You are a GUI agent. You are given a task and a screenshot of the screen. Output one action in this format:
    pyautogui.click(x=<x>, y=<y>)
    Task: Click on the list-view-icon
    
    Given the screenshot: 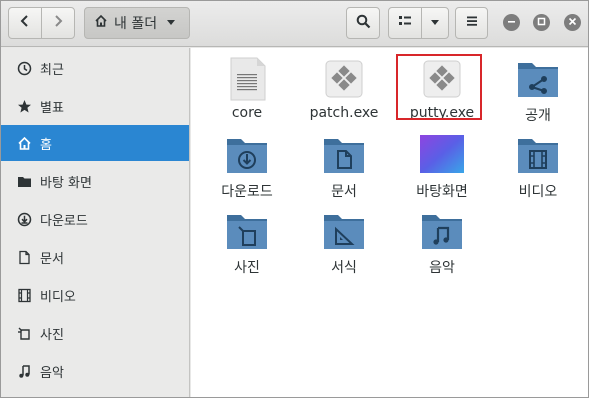 What is the action you would take?
    pyautogui.click(x=405, y=23)
    